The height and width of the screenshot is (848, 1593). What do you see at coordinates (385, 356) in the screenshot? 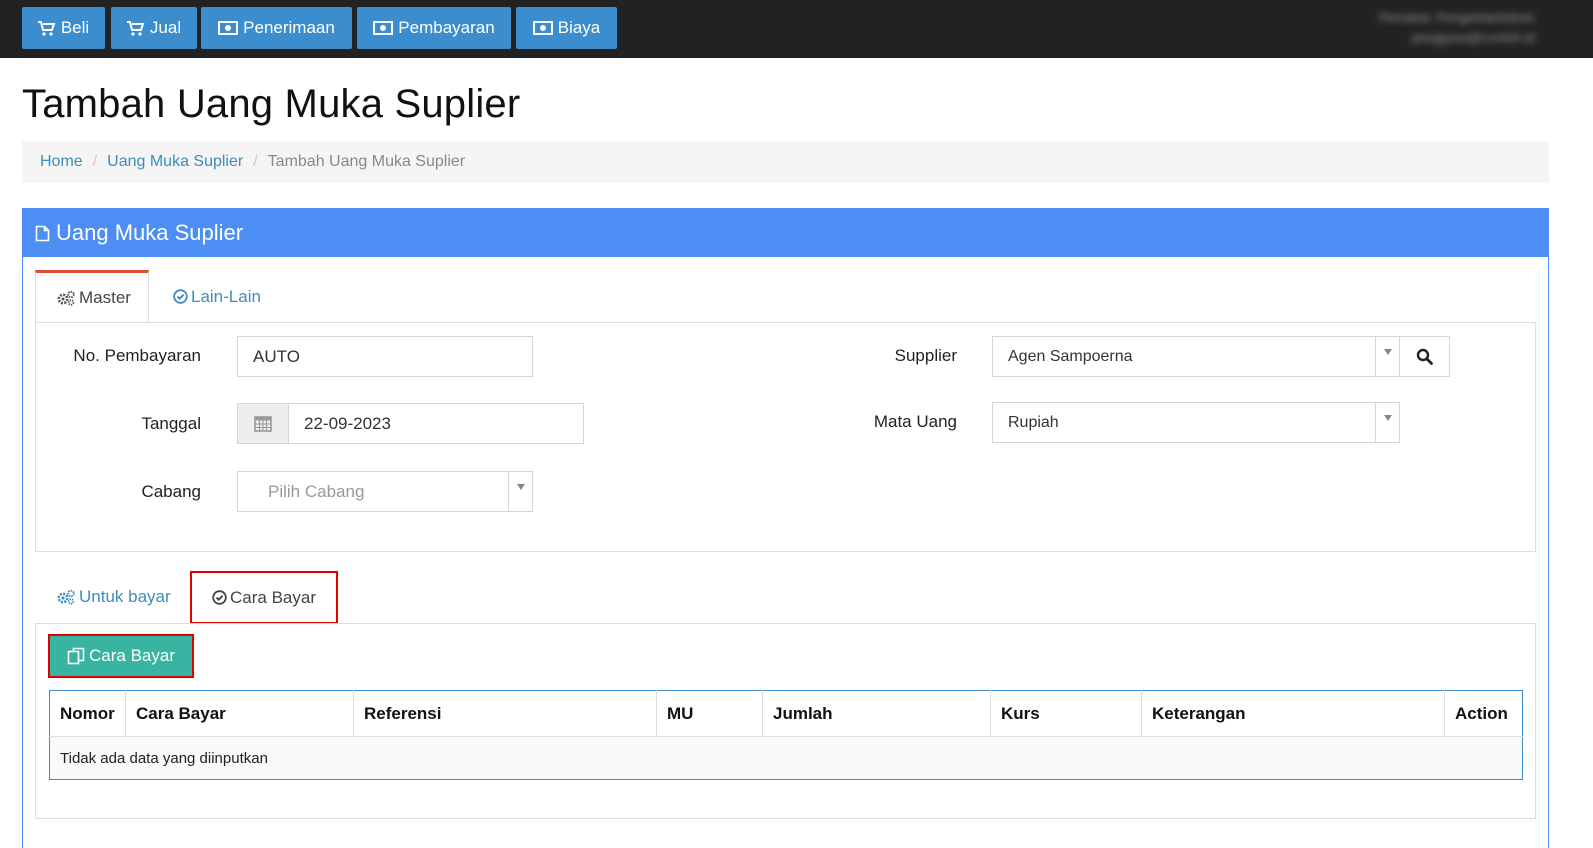
I see `no-pembayaran-field: AUTO` at bounding box center [385, 356].